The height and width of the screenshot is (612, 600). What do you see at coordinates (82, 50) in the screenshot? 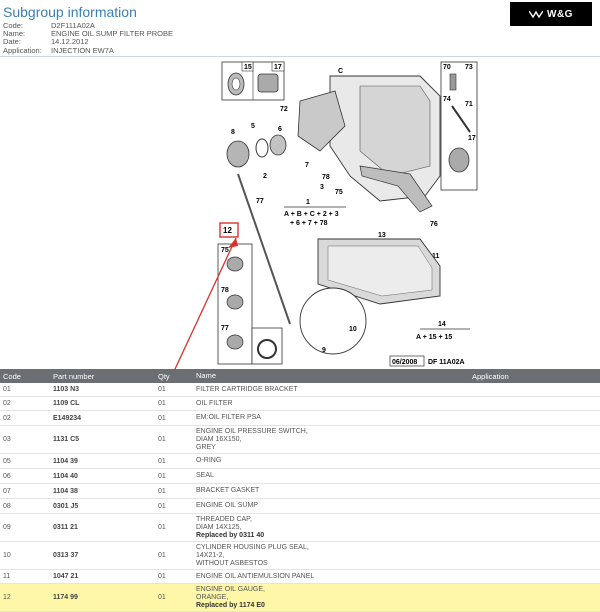
I see `meta-value: INJECTION EW7A` at bounding box center [82, 50].